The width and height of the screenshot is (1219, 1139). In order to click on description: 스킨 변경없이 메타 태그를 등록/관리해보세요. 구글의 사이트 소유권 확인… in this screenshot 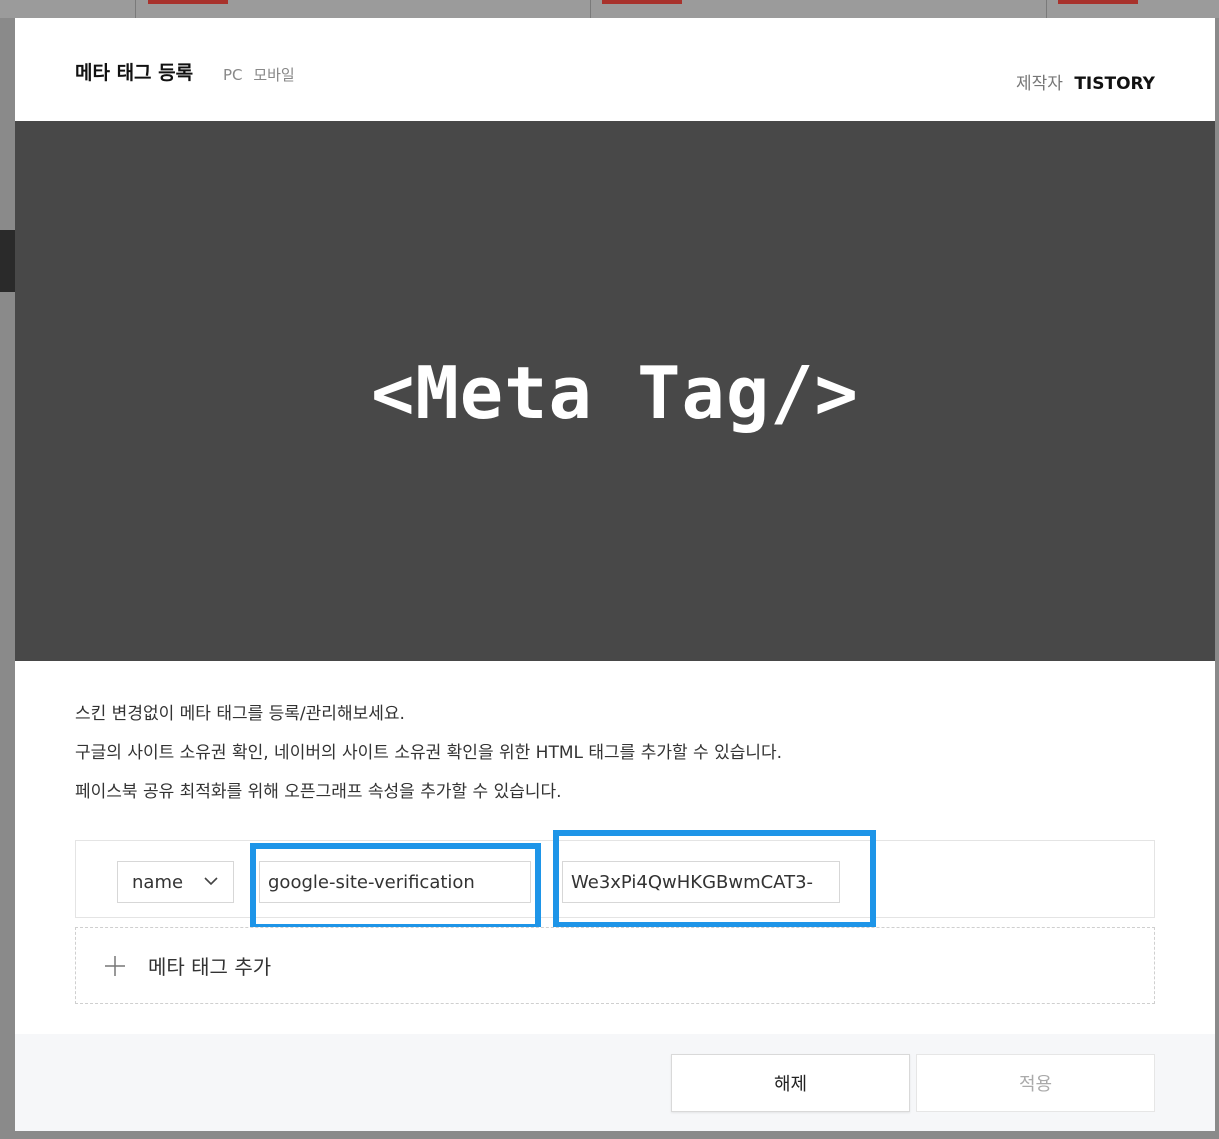, I will do `click(428, 760)`.